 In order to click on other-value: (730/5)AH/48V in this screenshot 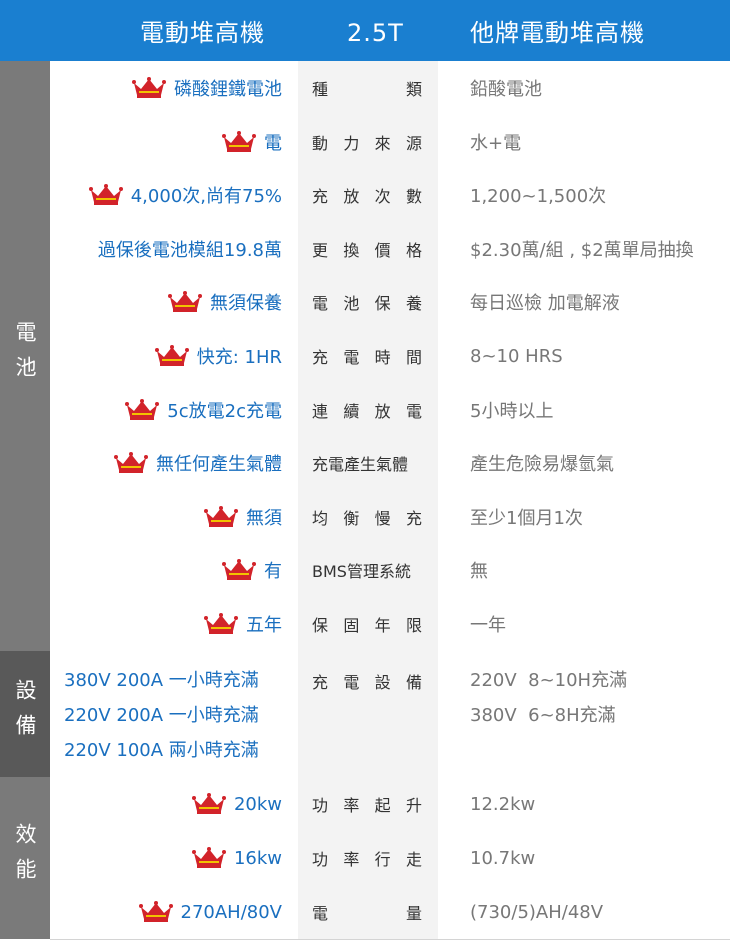, I will do `click(537, 912)`.